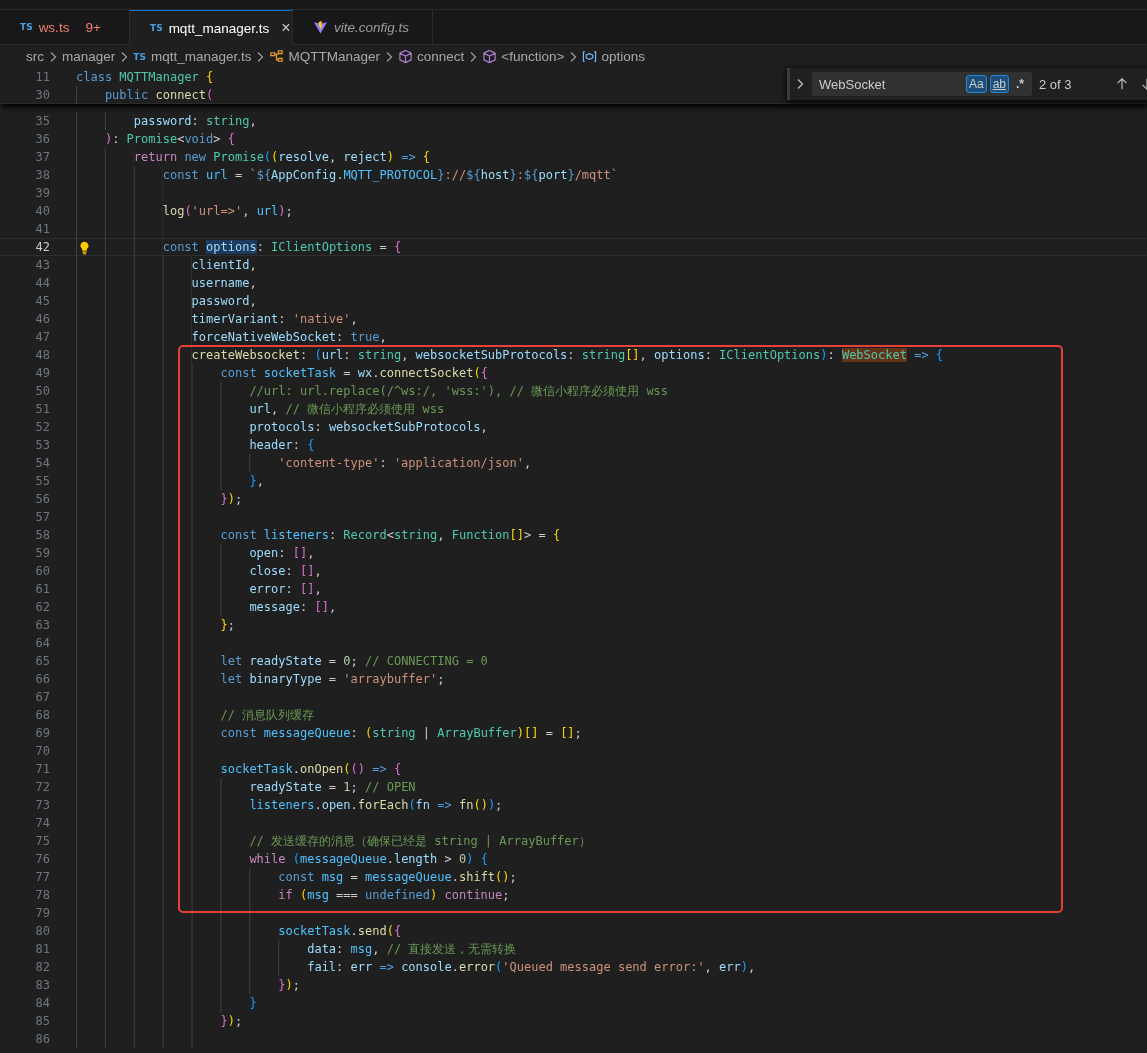 The height and width of the screenshot is (1053, 1147). I want to click on search-option-toggle: Aa, so click(976, 84).